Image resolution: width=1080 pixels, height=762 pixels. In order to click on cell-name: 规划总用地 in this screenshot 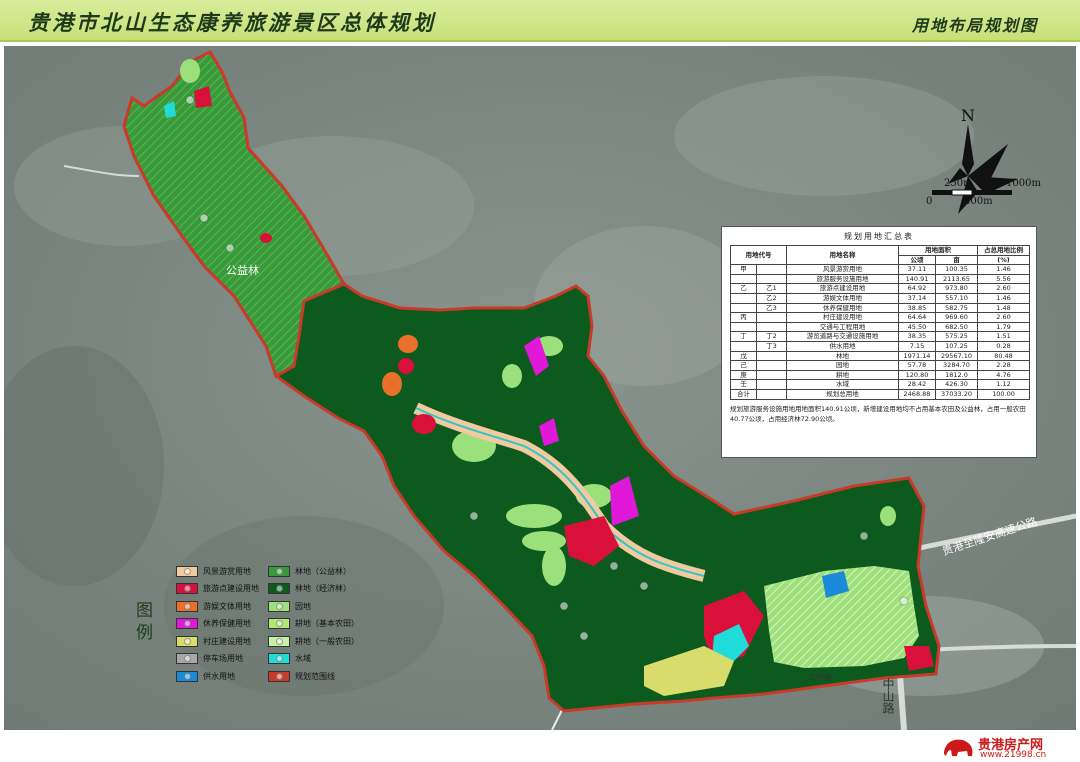, I will do `click(842, 394)`.